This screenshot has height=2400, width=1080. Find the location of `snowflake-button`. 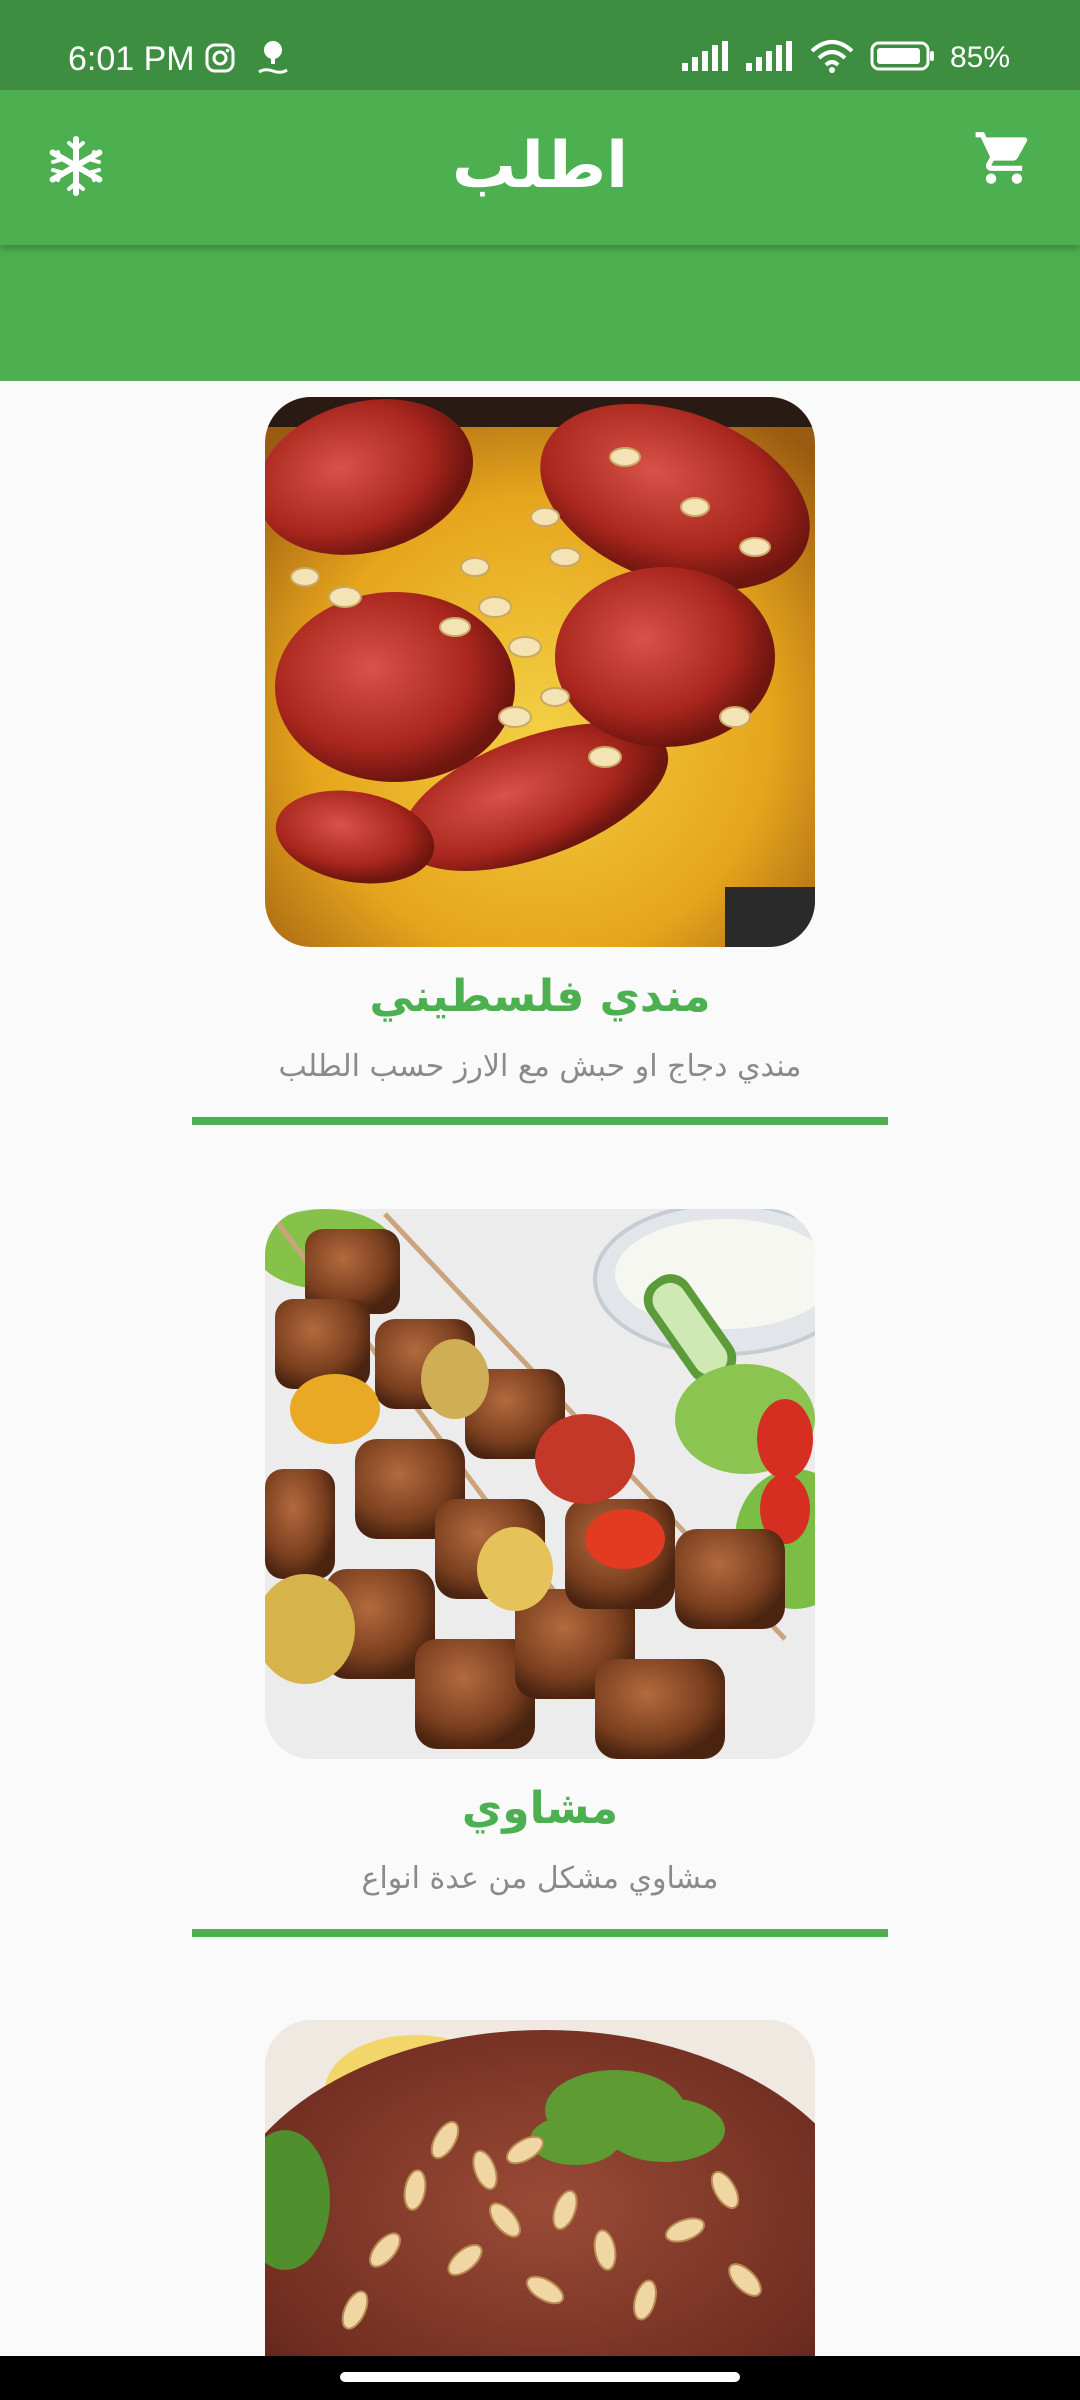

snowflake-button is located at coordinates (76, 168).